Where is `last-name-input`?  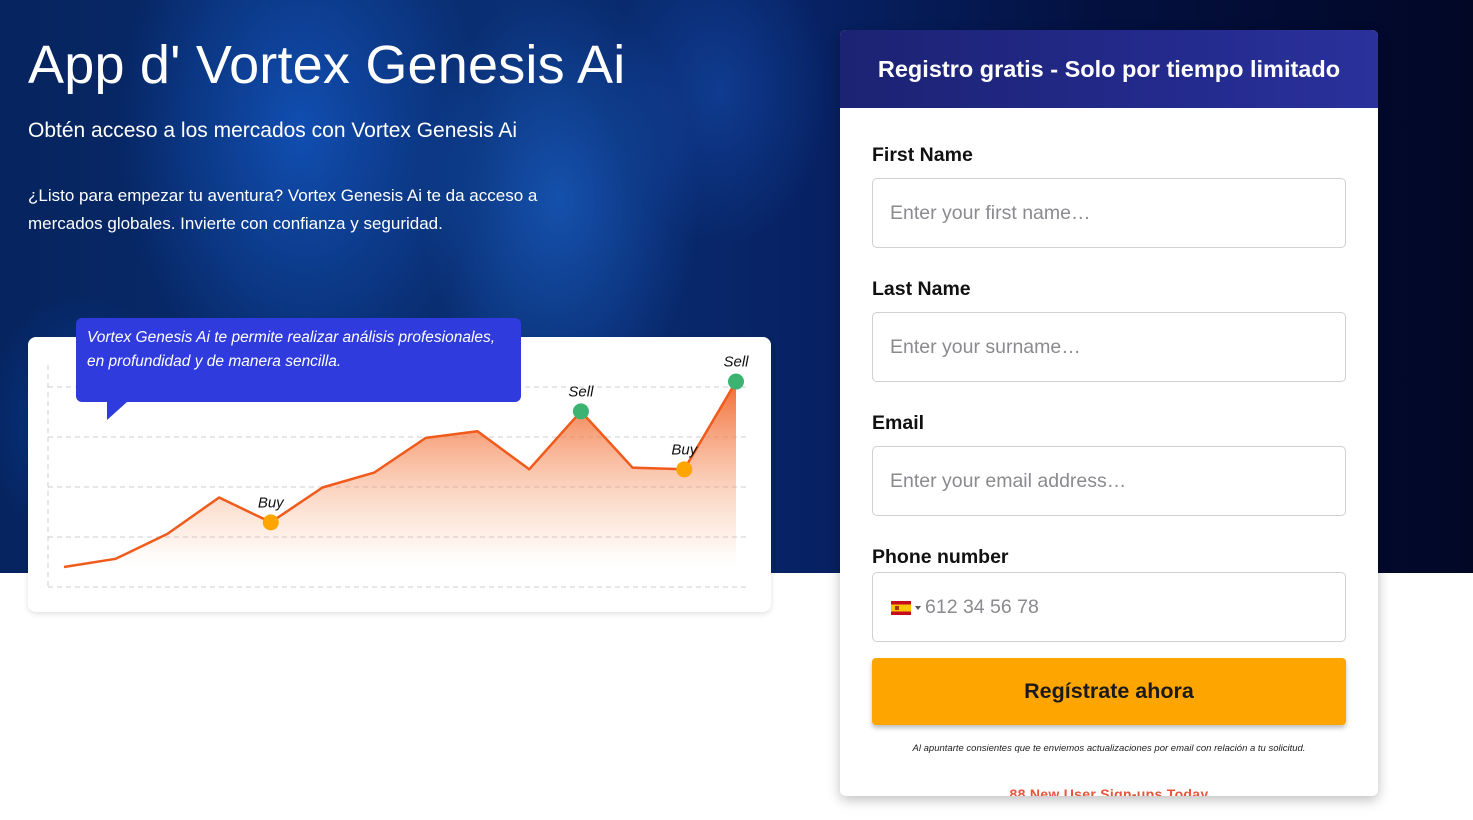 last-name-input is located at coordinates (1109, 347).